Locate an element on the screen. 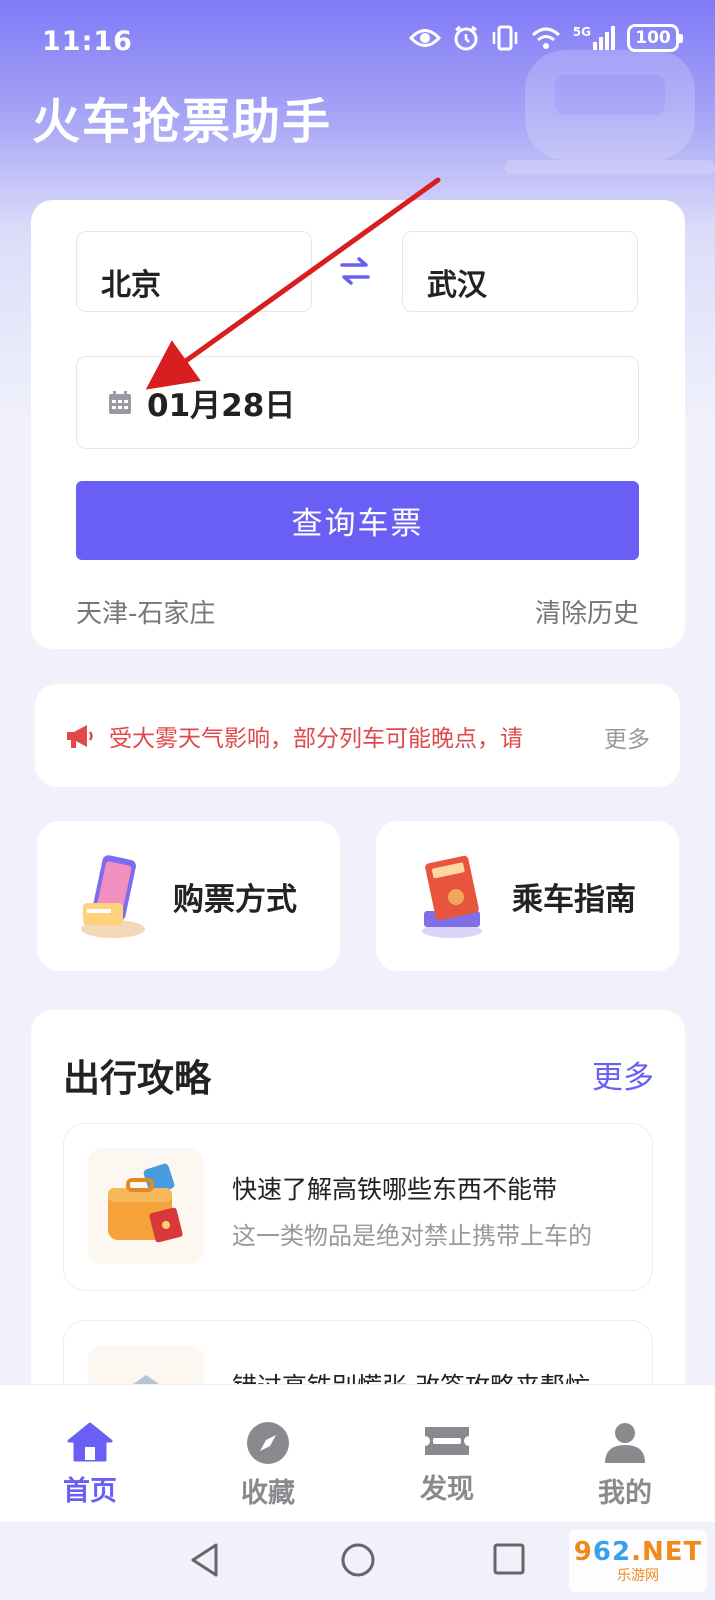 Image resolution: width=715 pixels, height=1600 pixels. ticket-icon is located at coordinates (447, 1441).